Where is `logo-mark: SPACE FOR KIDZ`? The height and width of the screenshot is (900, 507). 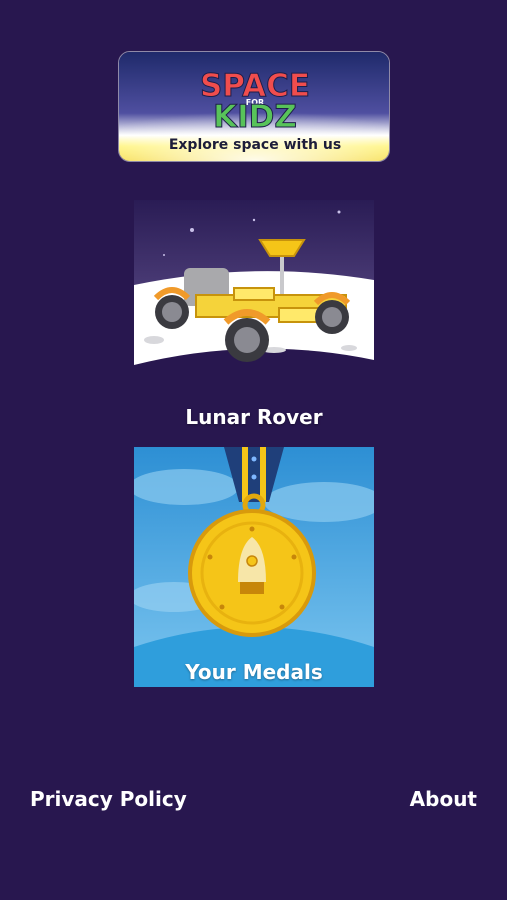
logo-mark: SPACE FOR KIDZ is located at coordinates (254, 102).